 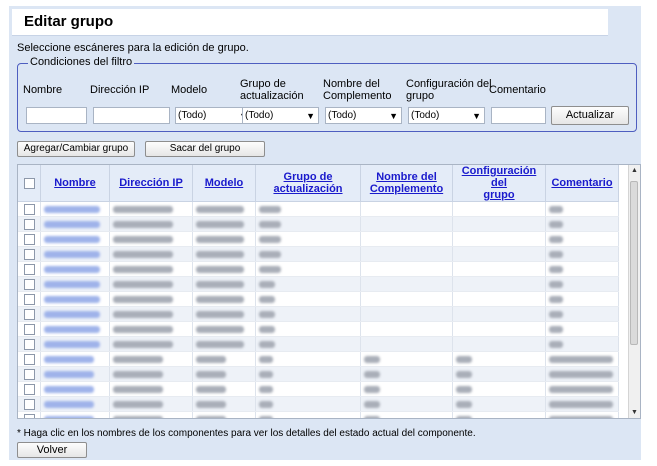 I want to click on col-ip: Dirección IP, so click(x=151, y=183).